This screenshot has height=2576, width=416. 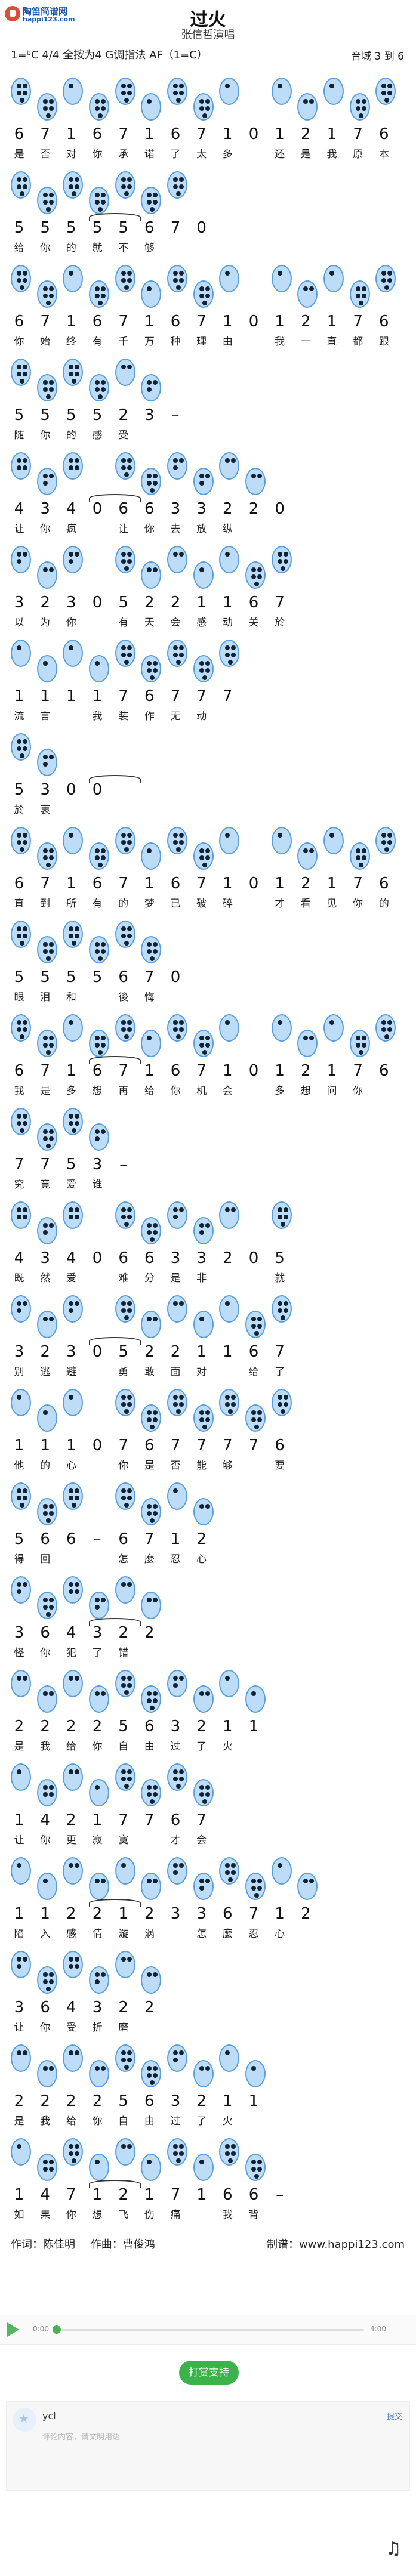 What do you see at coordinates (394, 2548) in the screenshot?
I see `music-note-icon: ♫` at bounding box center [394, 2548].